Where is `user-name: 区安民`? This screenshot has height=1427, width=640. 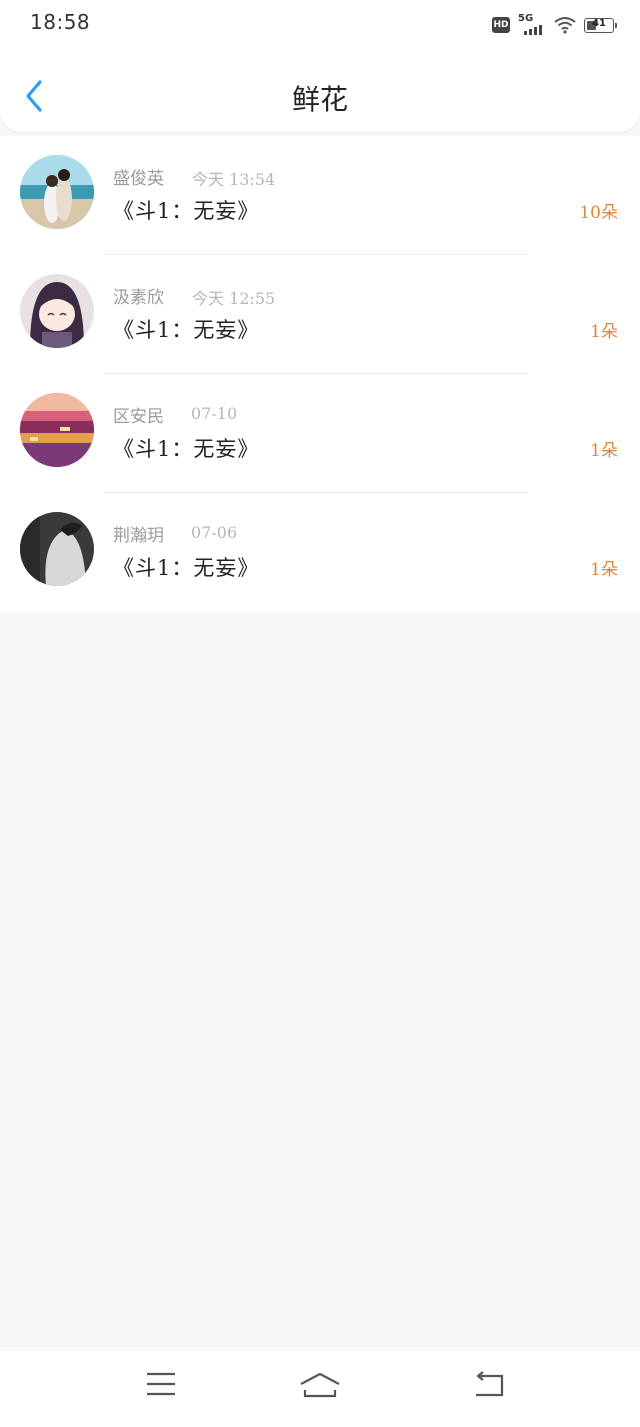 user-name: 区安民 is located at coordinates (138, 417).